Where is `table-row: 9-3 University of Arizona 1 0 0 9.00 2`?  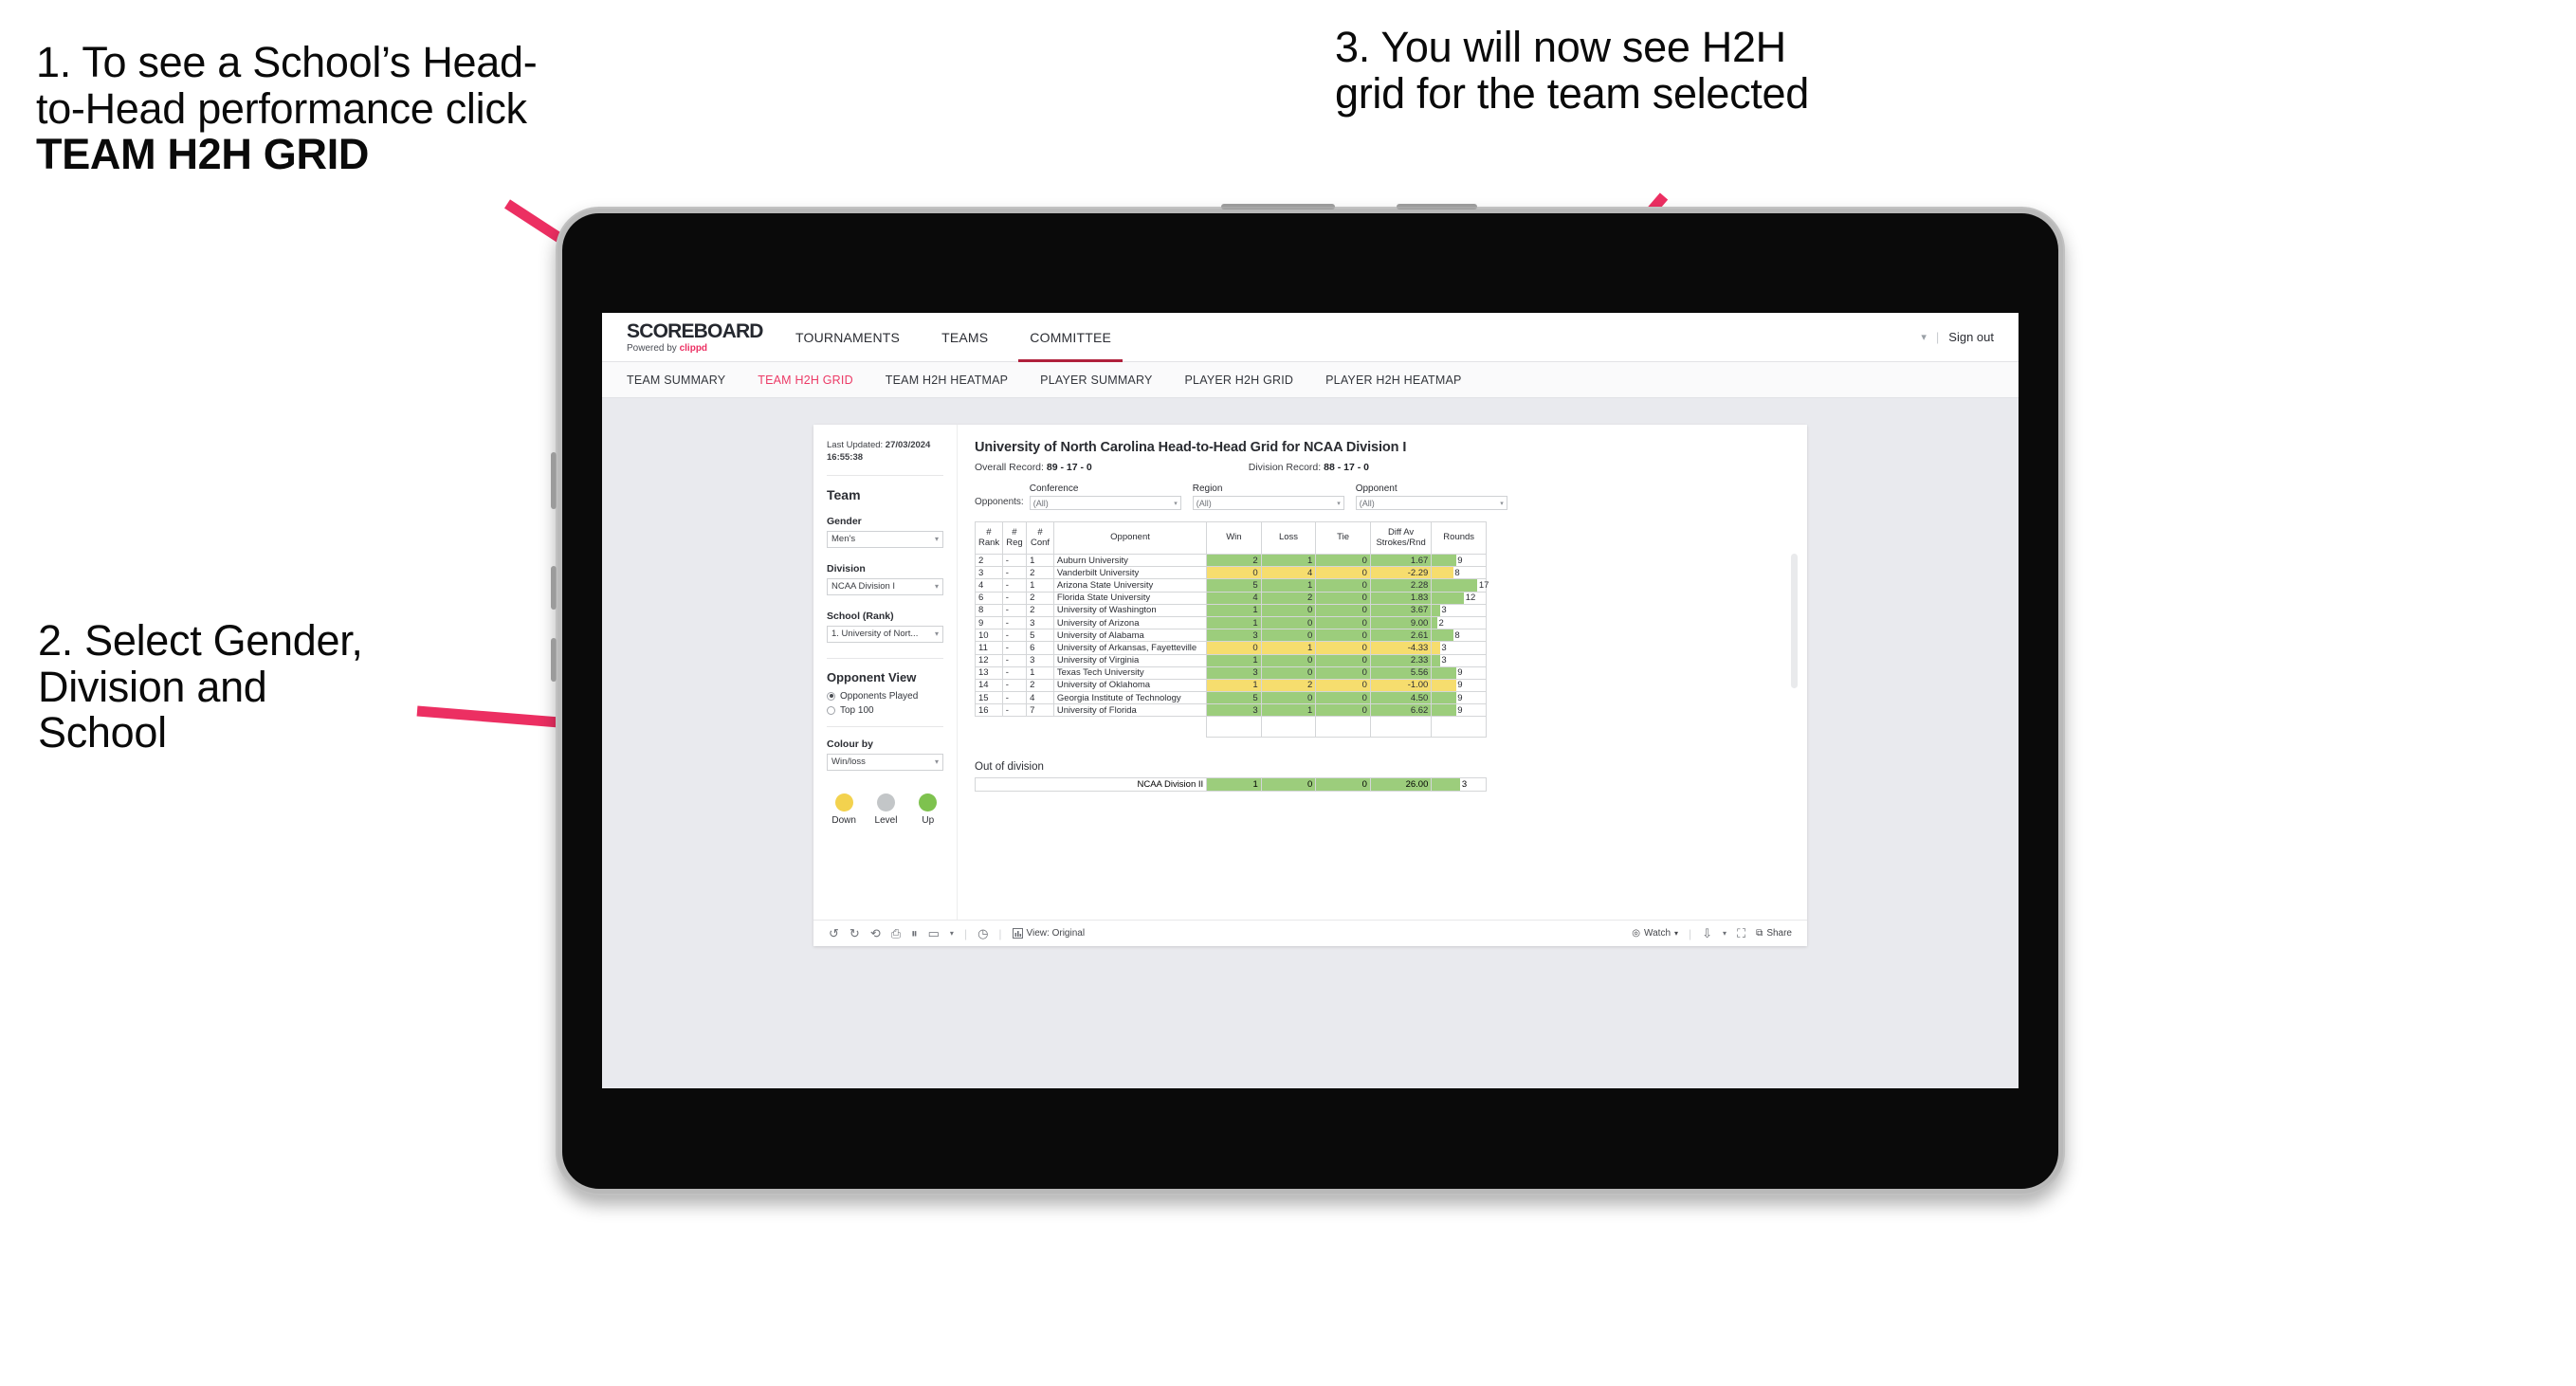 table-row: 9-3 University of Arizona 1 0 0 9.00 2 is located at coordinates (1231, 622).